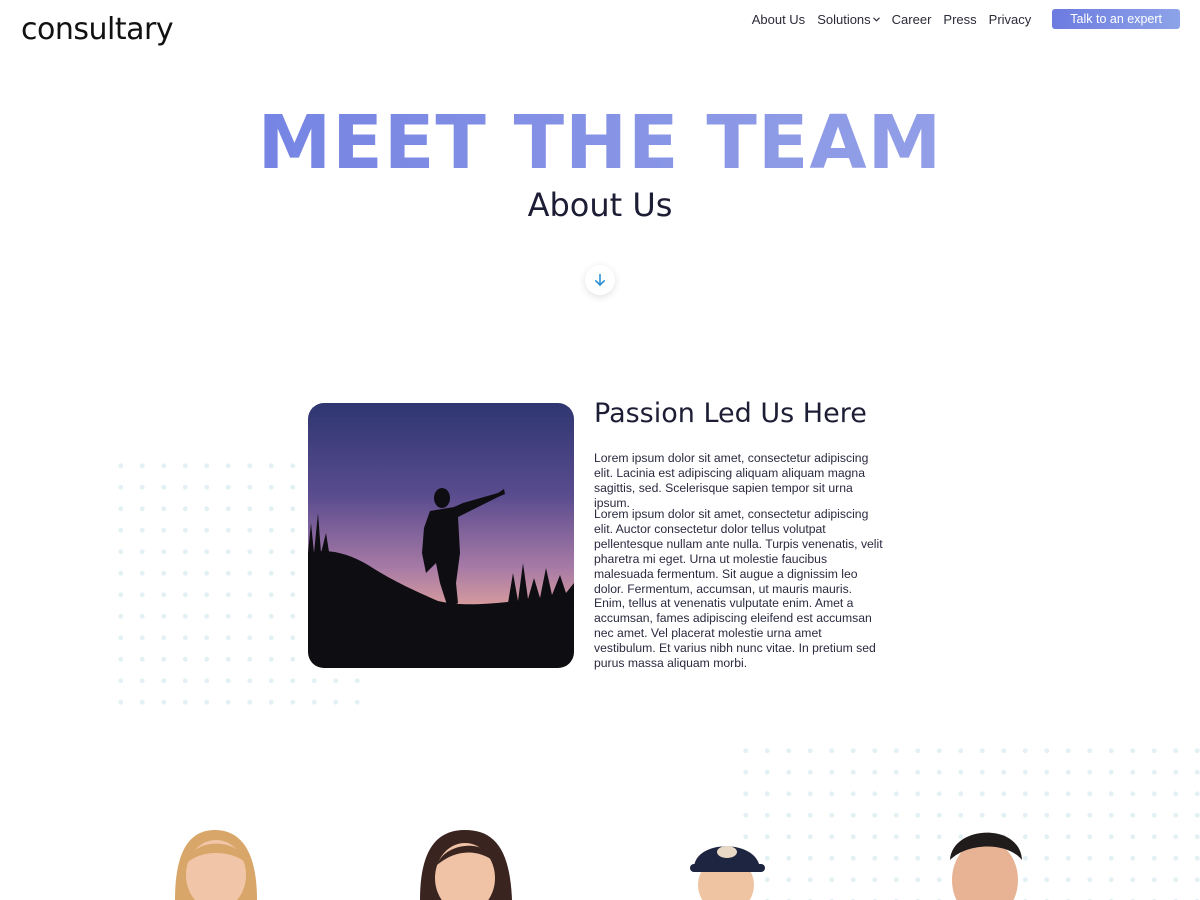 The width and height of the screenshot is (1200, 900). I want to click on nav-career: Career, so click(912, 19).